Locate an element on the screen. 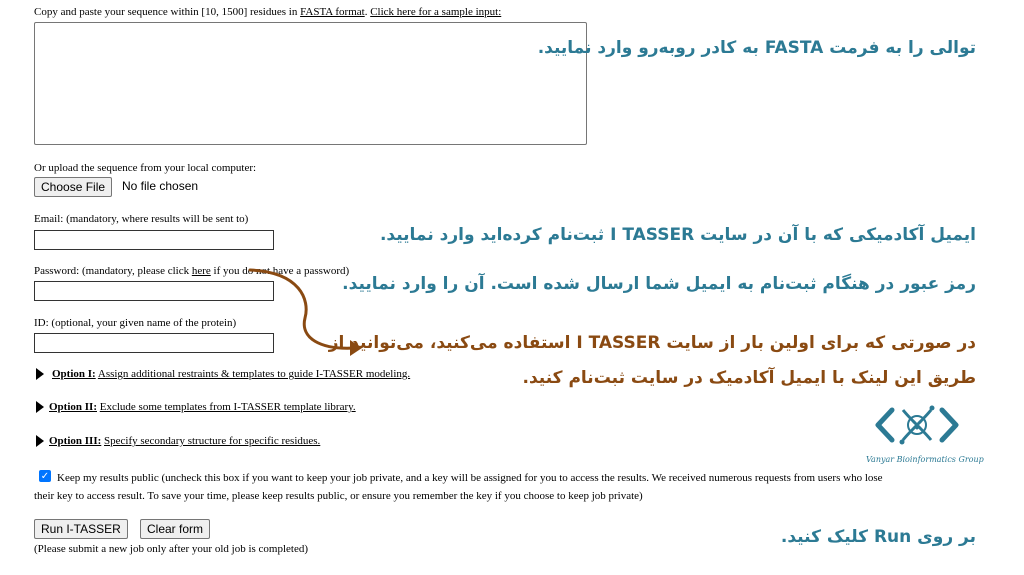  vanyar-logo: Vanyar Bioinformatics Group is located at coordinates (925, 433).